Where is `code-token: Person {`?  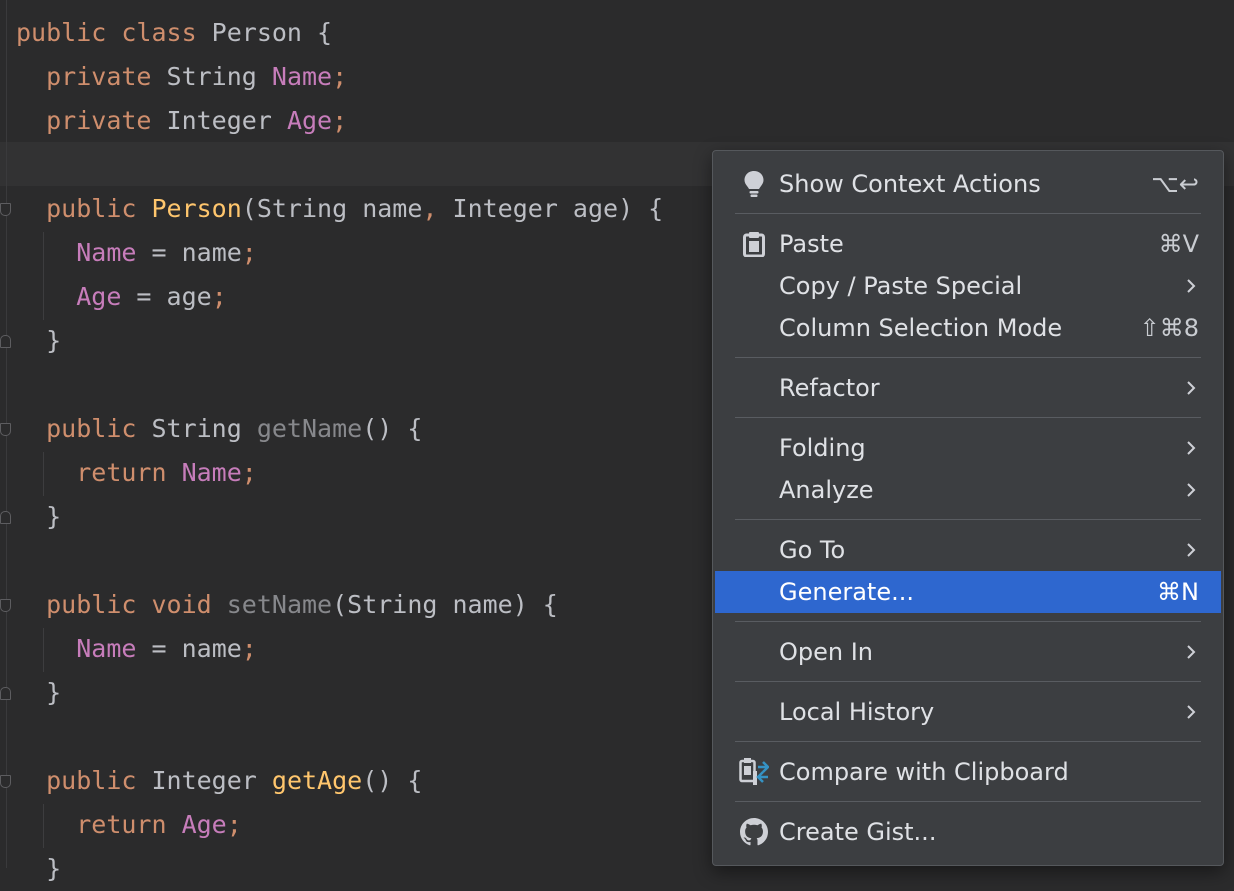
code-token: Person { is located at coordinates (272, 32).